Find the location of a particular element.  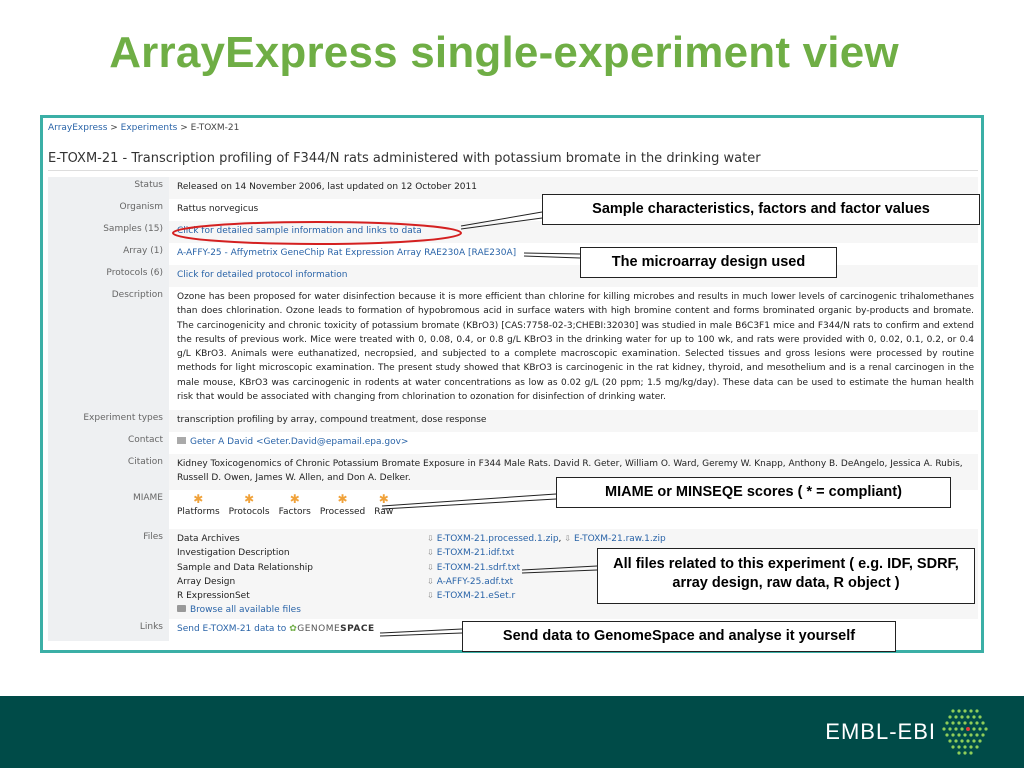

status-label: Status is located at coordinates (108, 188).